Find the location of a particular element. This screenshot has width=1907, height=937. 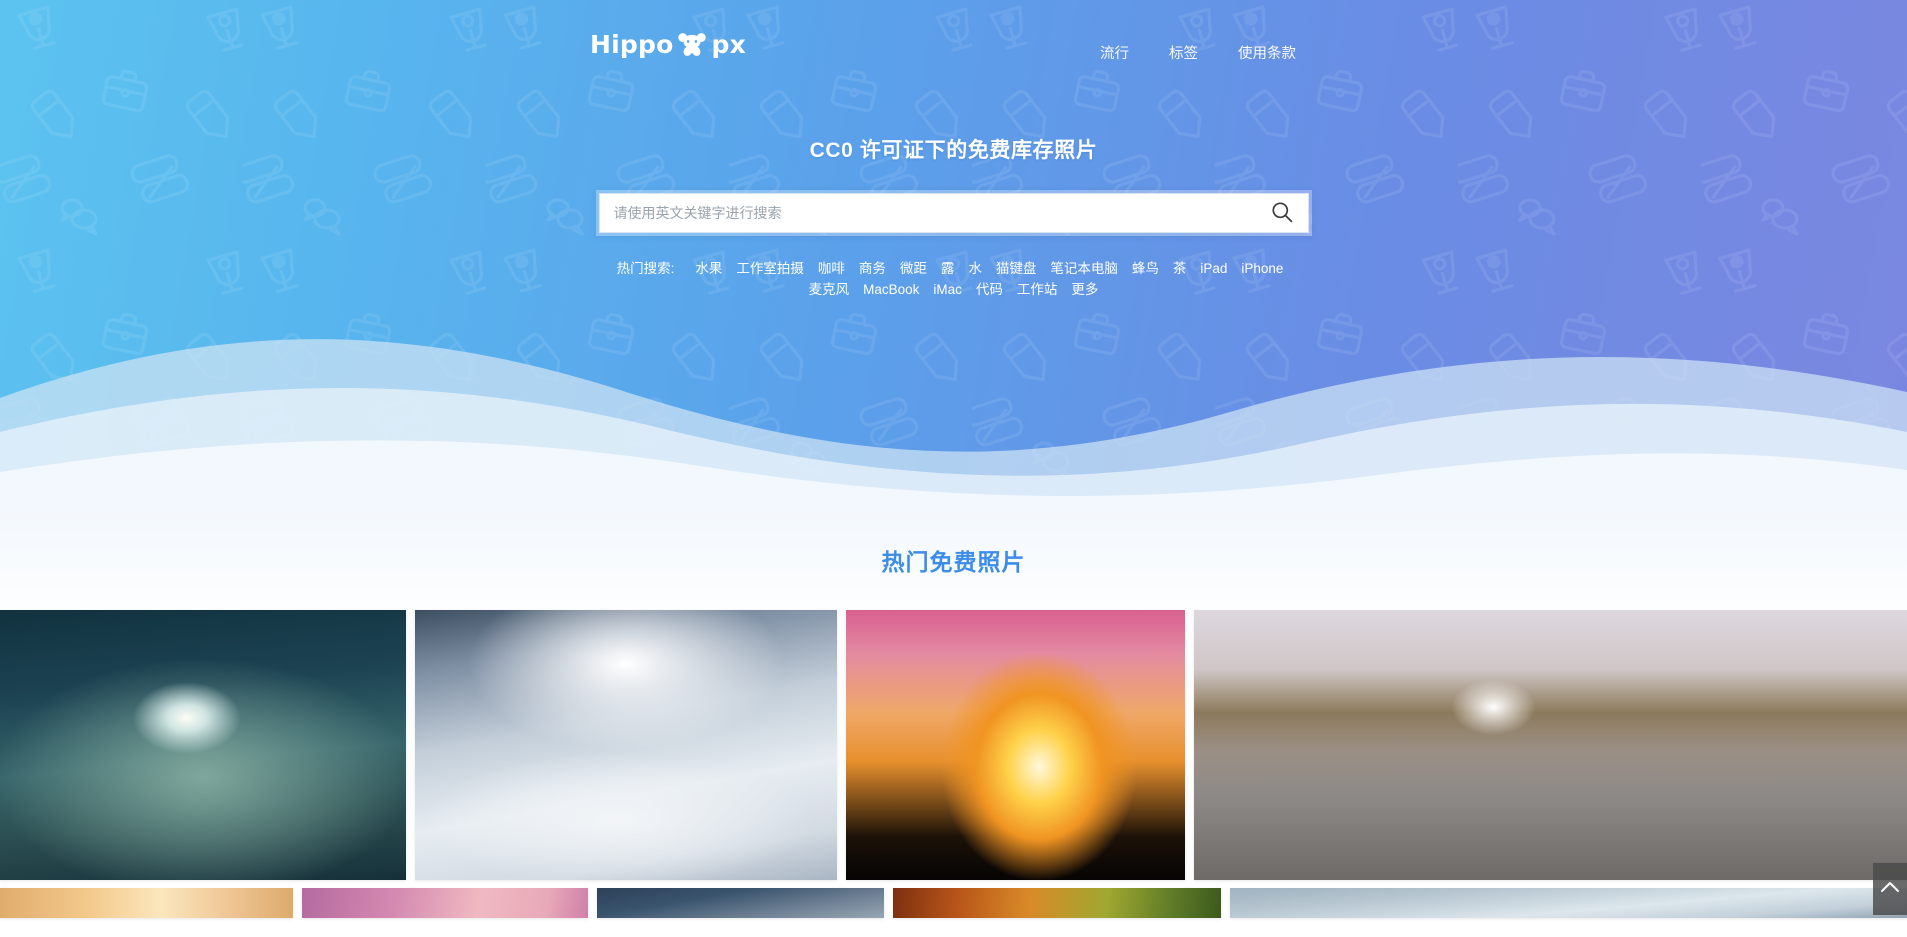

hot-tag-hummingbird: 蜂鸟 is located at coordinates (1145, 268).